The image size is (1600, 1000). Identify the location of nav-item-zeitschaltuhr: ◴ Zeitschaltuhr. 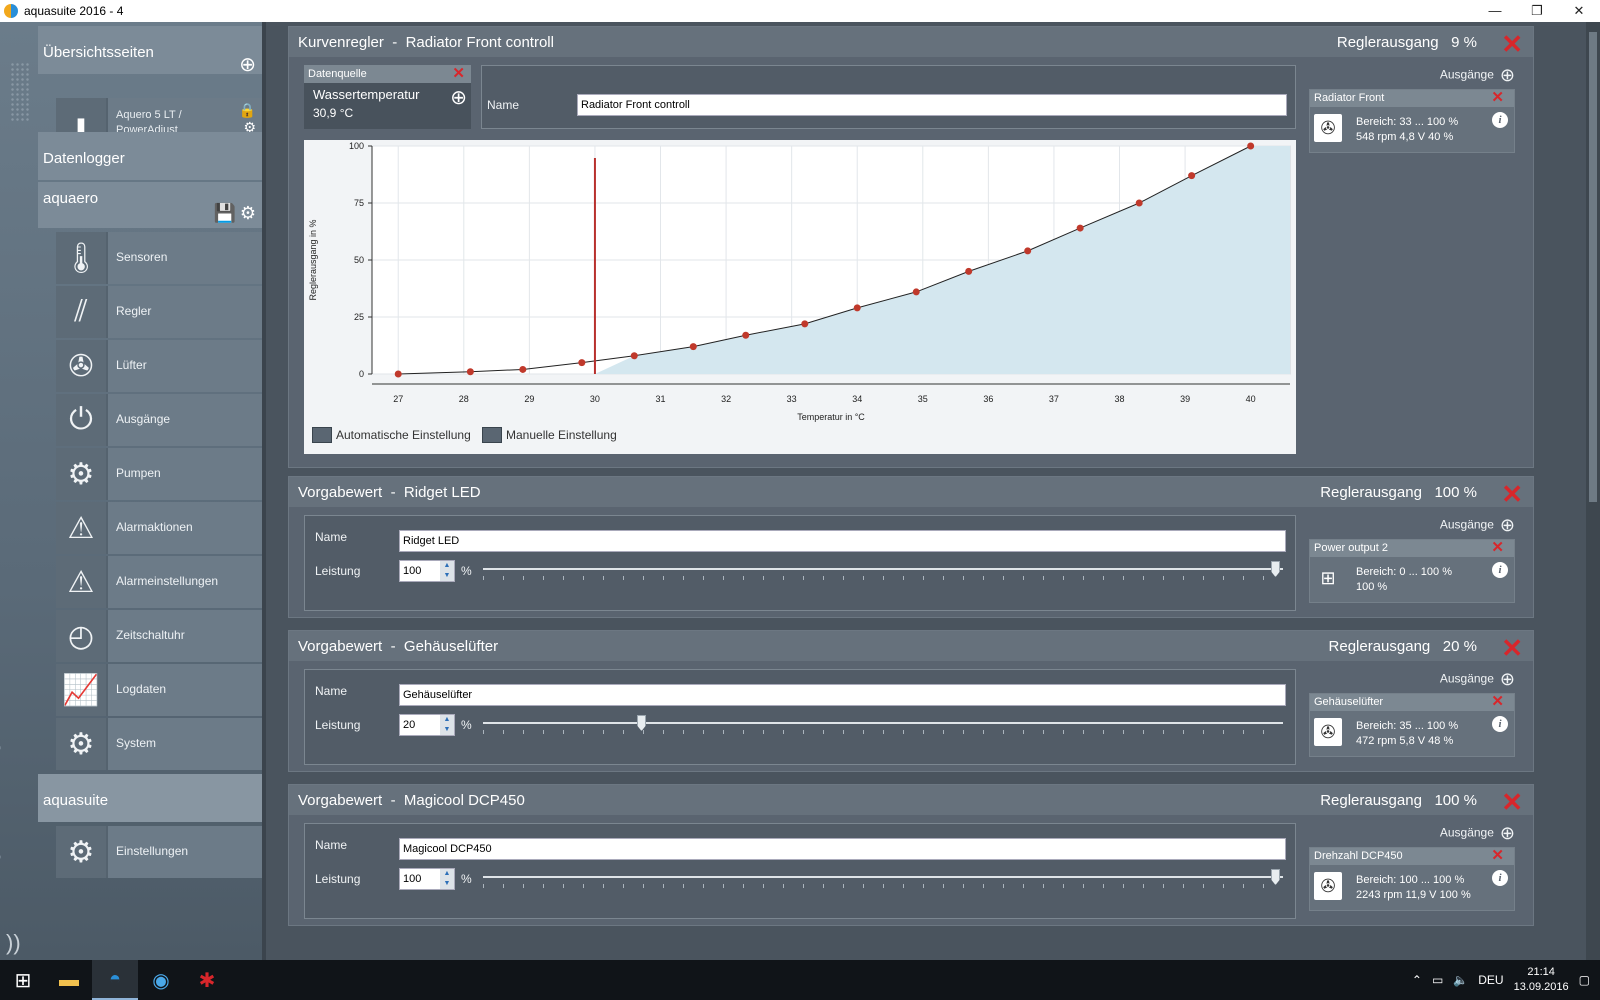
(159, 636).